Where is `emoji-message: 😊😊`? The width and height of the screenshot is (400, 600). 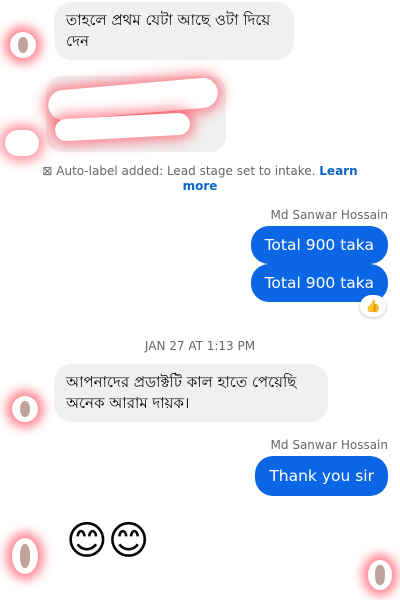
emoji-message: 😊😊 is located at coordinates (107, 541).